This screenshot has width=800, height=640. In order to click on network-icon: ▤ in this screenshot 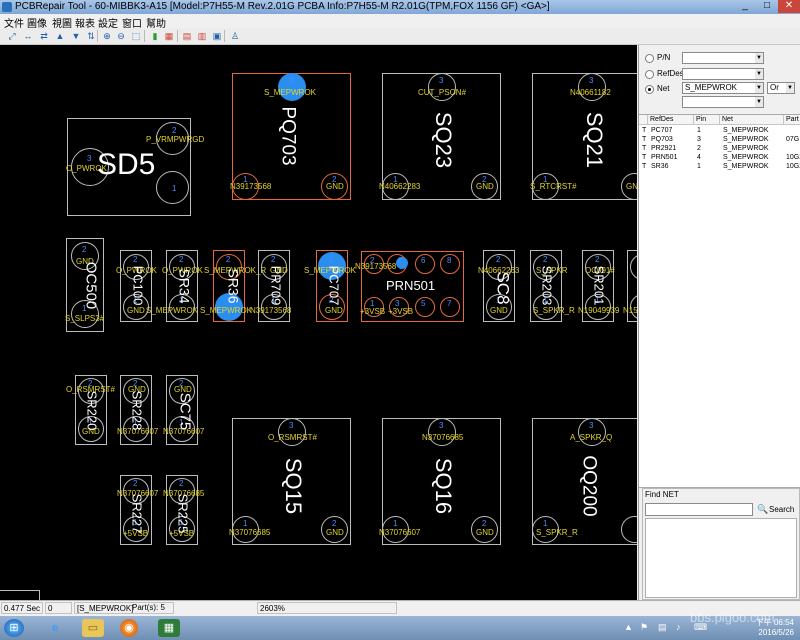, I will do `click(662, 627)`.